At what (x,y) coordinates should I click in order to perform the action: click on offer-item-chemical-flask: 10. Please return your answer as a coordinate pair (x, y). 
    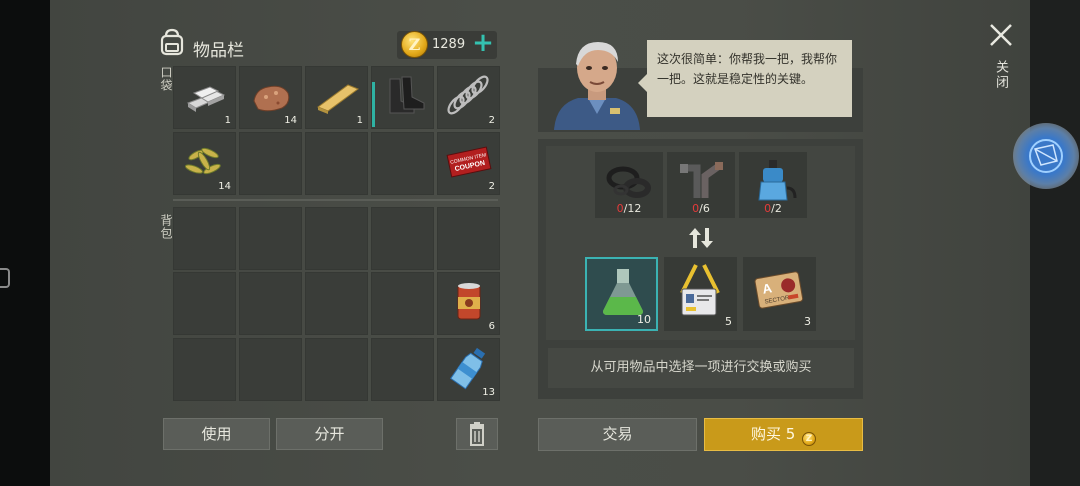
    Looking at the image, I should click on (621, 294).